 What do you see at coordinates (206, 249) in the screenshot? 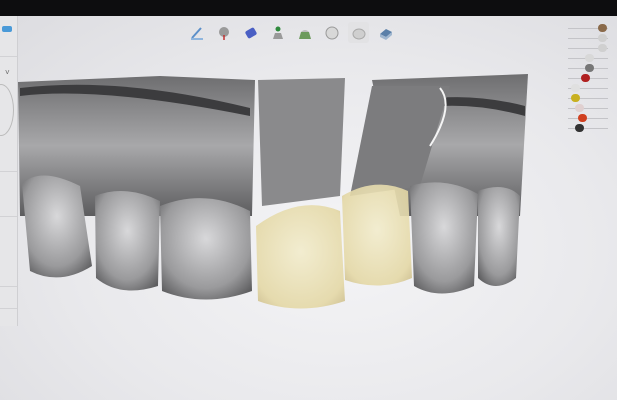
I see `tooth-central-left` at bounding box center [206, 249].